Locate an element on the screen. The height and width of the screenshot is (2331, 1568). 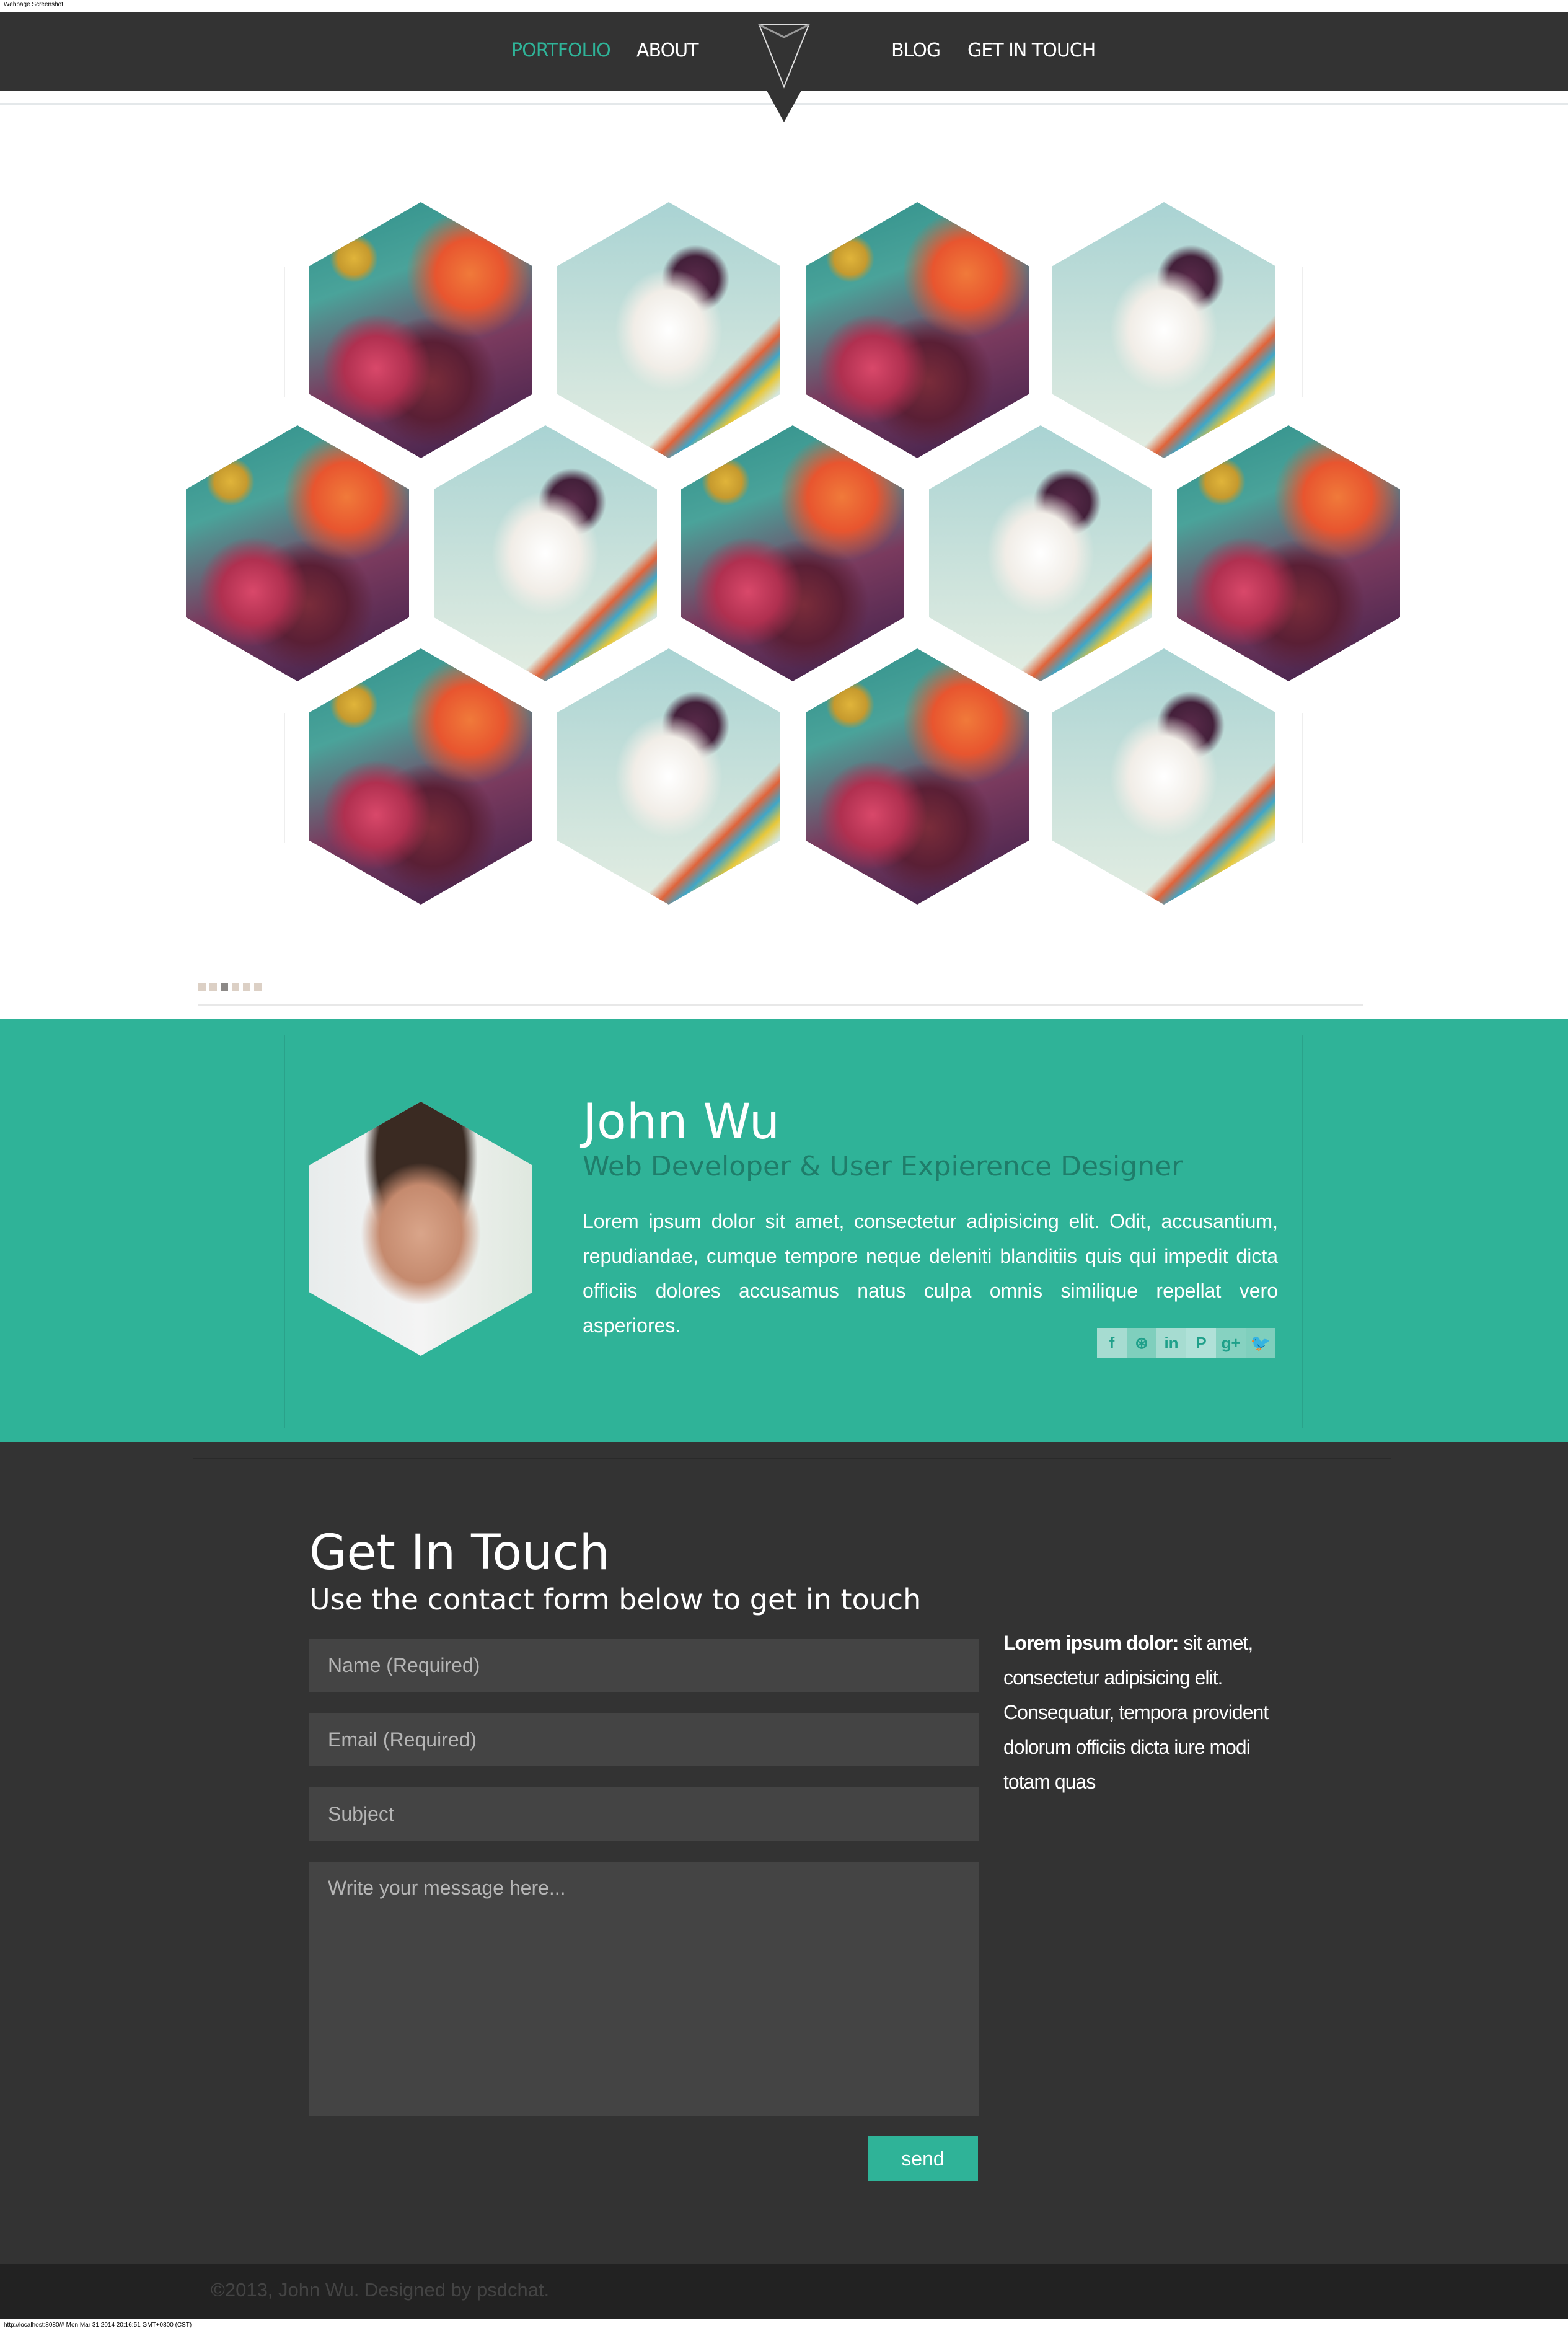
copyright: ©2013, John Wu. Designed by psdchat. is located at coordinates (380, 2290).